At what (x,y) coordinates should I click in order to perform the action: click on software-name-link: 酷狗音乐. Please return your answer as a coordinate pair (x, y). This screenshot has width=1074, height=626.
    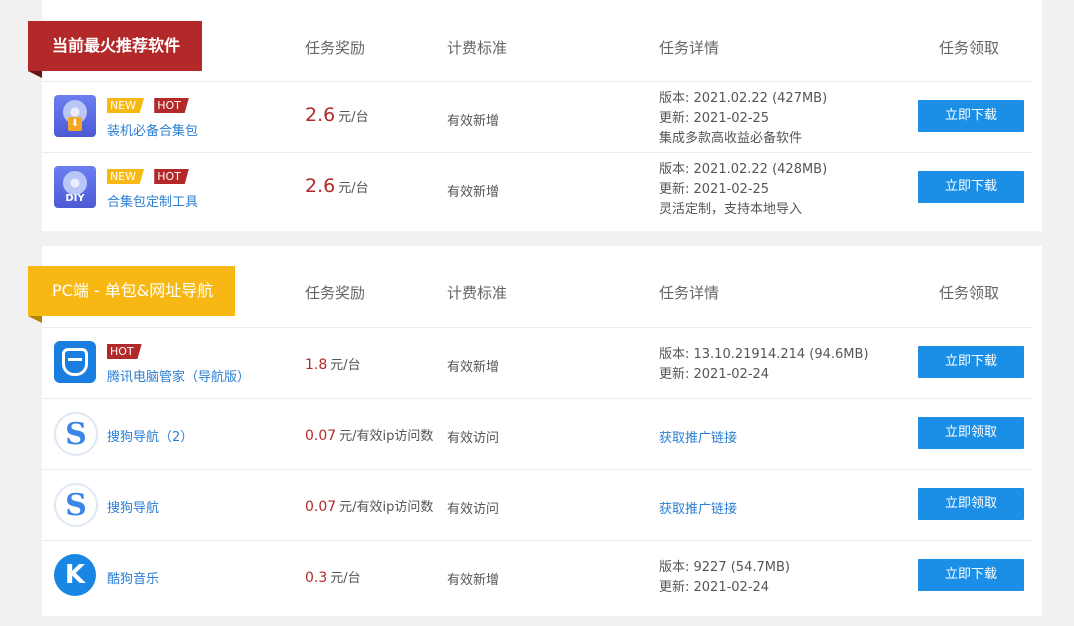
    Looking at the image, I should click on (133, 577).